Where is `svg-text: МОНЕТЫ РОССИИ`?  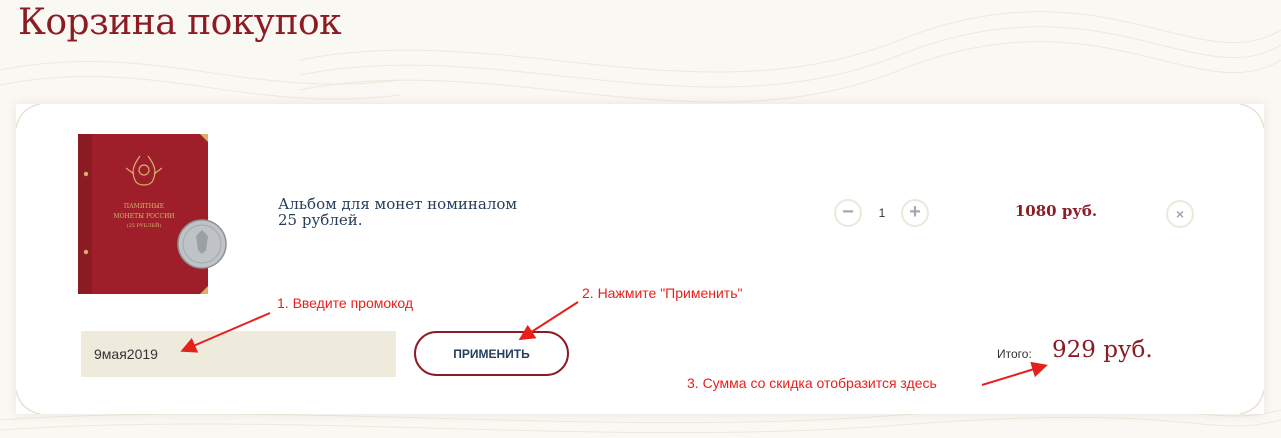 svg-text: МОНЕТЫ РОССИИ is located at coordinates (143, 216).